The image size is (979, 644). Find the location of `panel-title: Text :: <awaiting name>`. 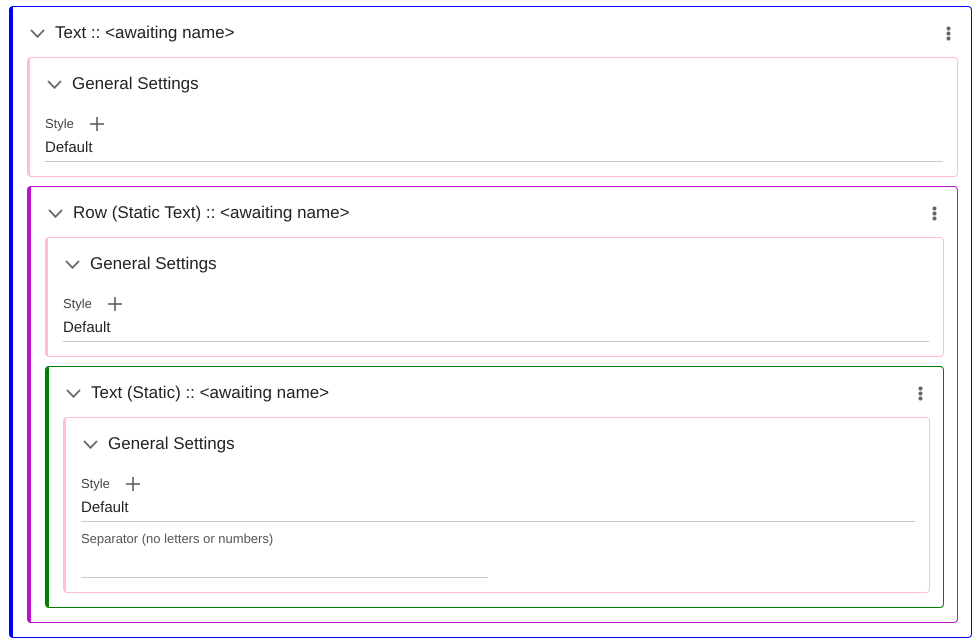

panel-title: Text :: <awaiting name> is located at coordinates (145, 33).